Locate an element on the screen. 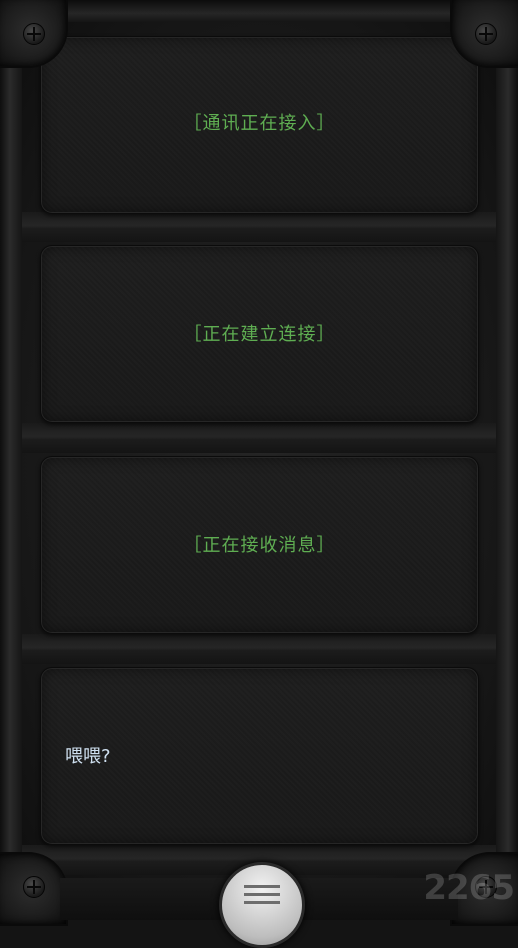 The height and width of the screenshot is (948, 518). frame-rail-top is located at coordinates (259, 11).